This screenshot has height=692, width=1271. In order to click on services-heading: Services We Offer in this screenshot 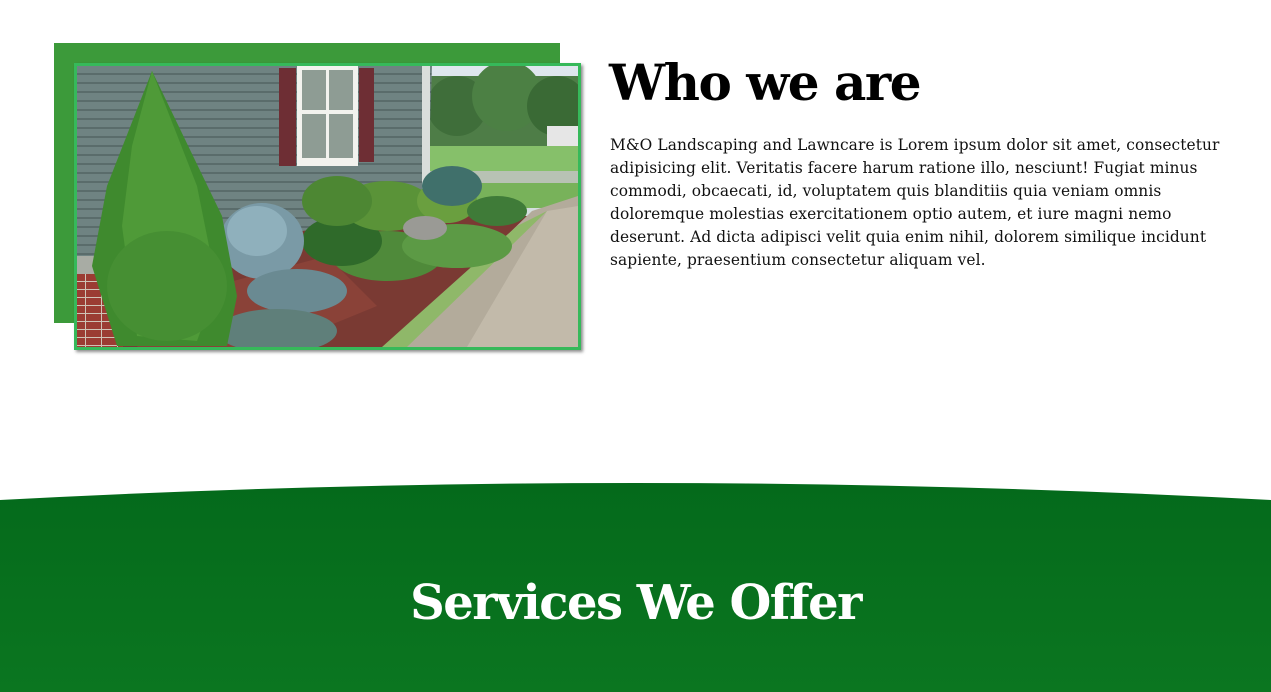, I will do `click(636, 603)`.